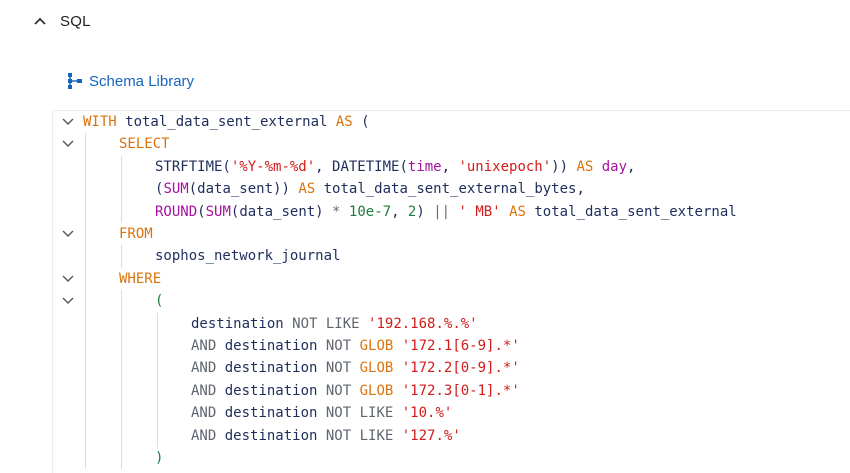  Describe the element at coordinates (176, 211) in the screenshot. I see `code-token: ROUND` at that location.